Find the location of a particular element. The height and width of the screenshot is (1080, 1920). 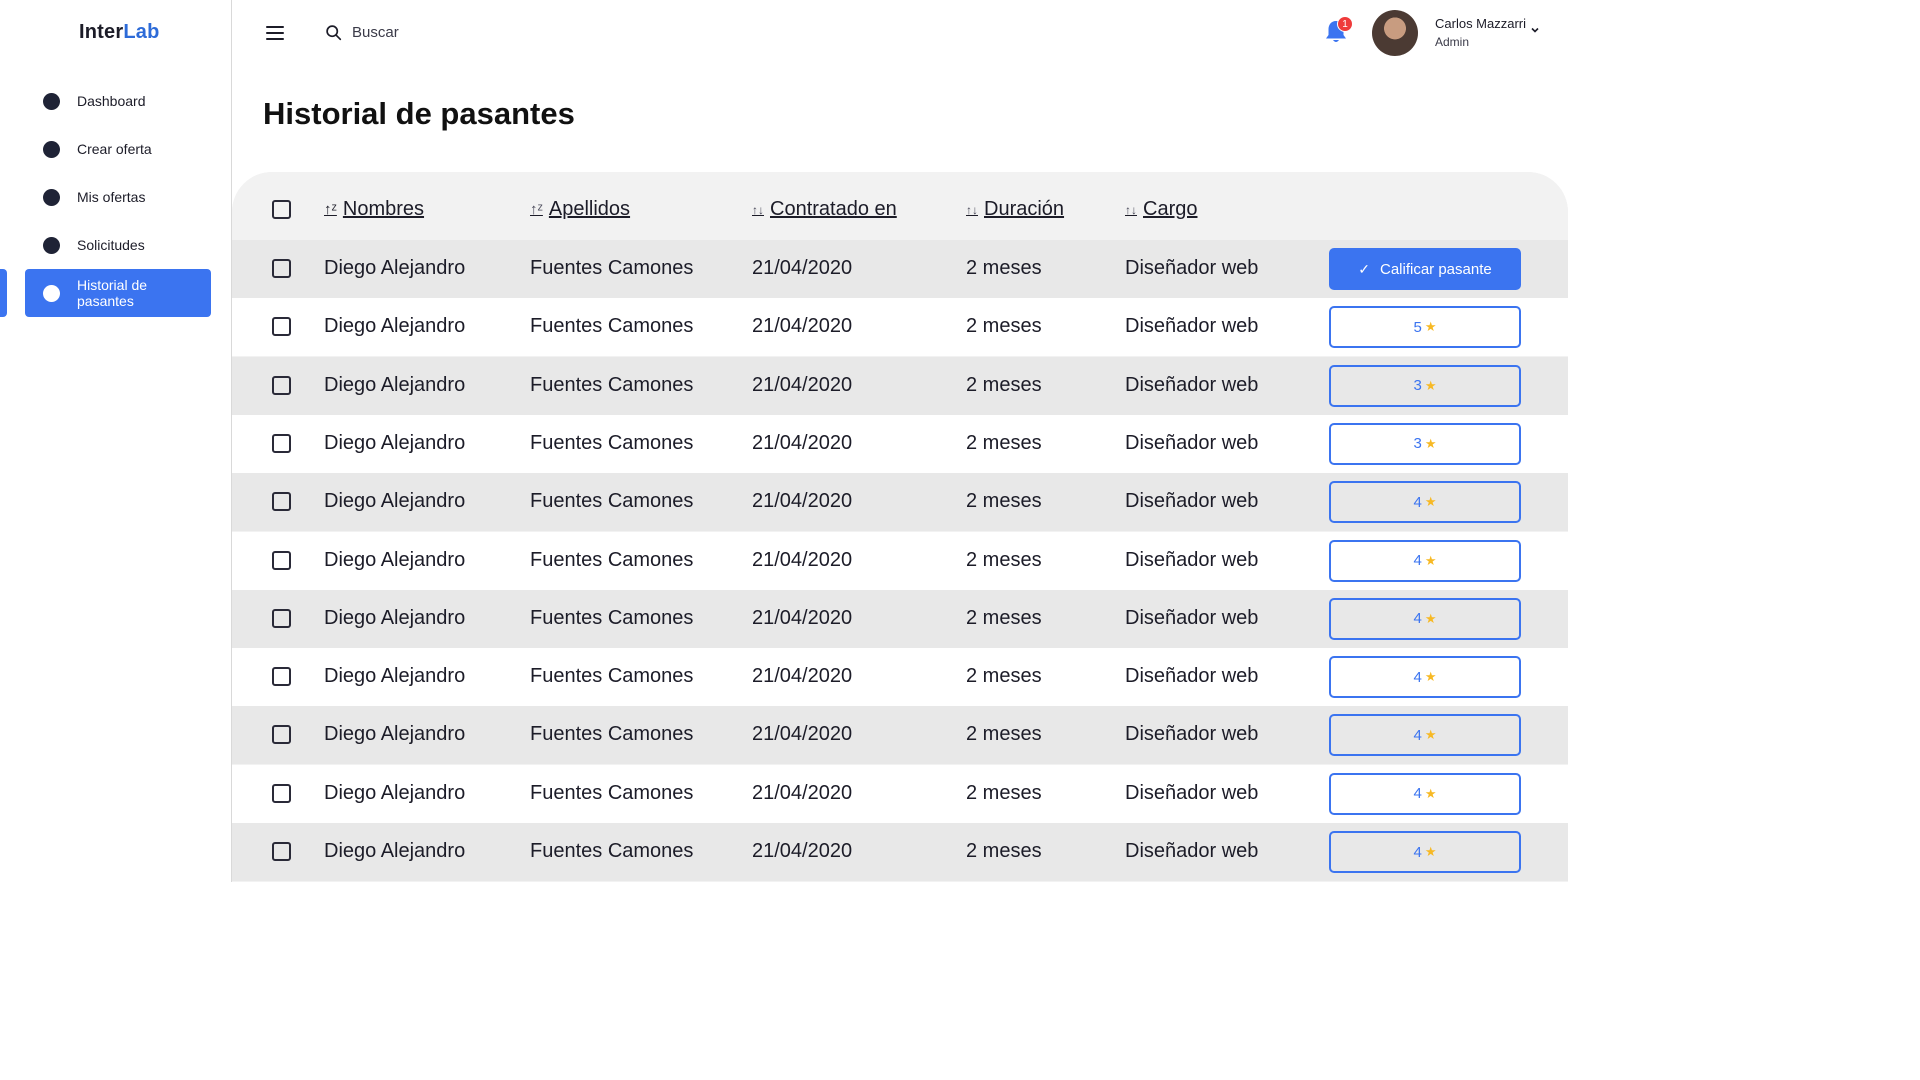

column-label: Duración is located at coordinates (1024, 209).